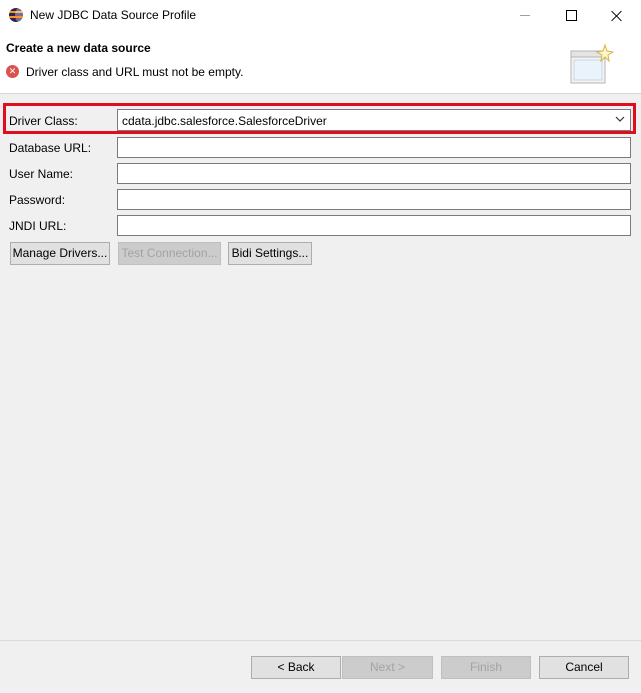 Image resolution: width=641 pixels, height=693 pixels. What do you see at coordinates (320, 640) in the screenshot?
I see `footer-separator` at bounding box center [320, 640].